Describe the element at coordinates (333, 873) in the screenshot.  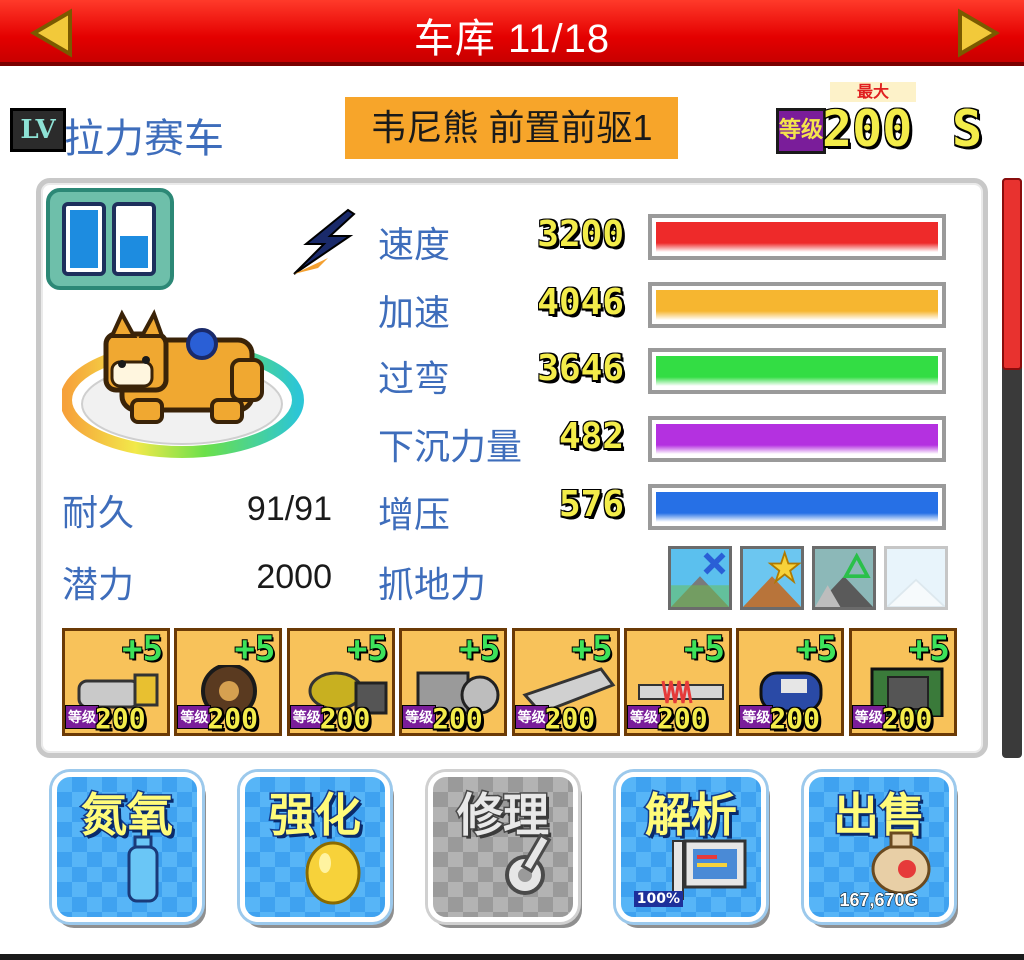
I see `golden-egg-icon` at that location.